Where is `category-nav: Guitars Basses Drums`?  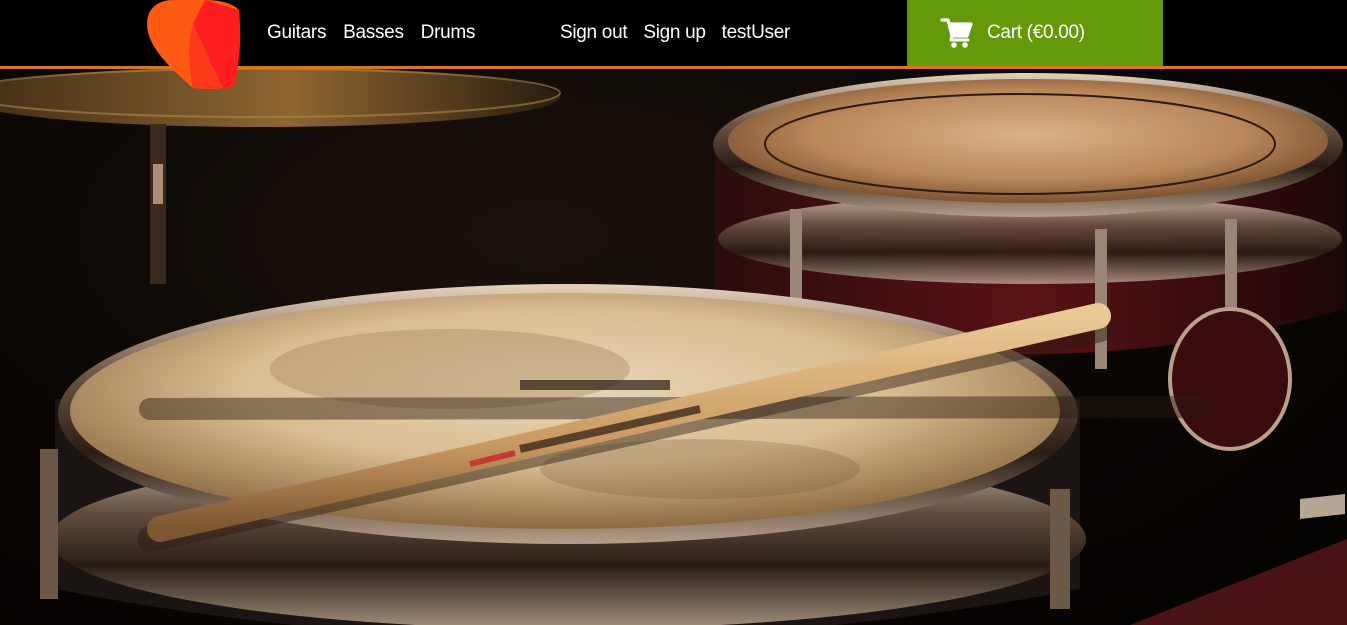 category-nav: Guitars Basses Drums is located at coordinates (371, 33).